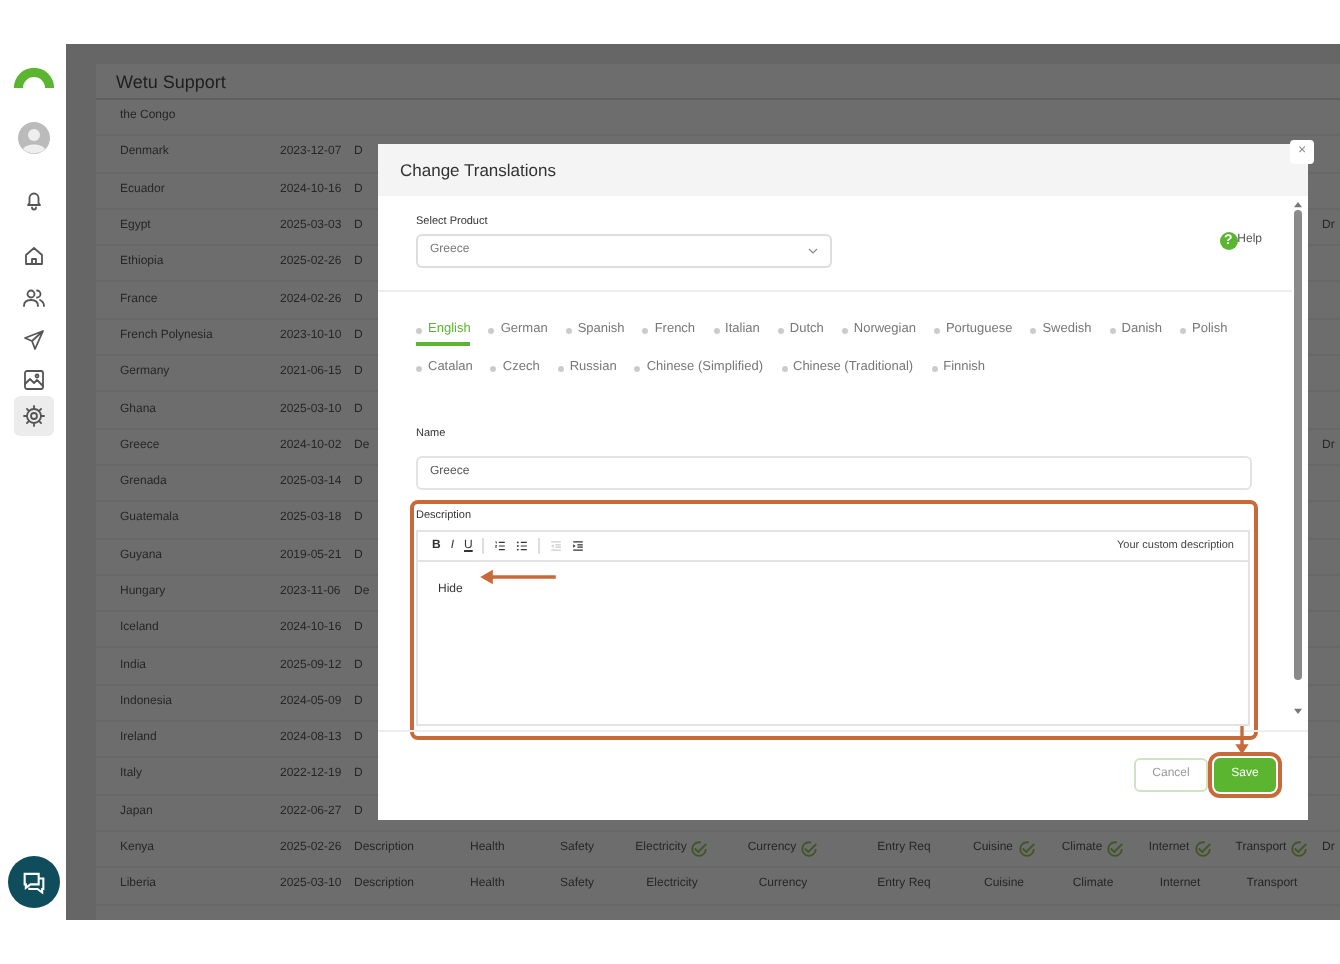  I want to click on outdent-icon, so click(556, 546).